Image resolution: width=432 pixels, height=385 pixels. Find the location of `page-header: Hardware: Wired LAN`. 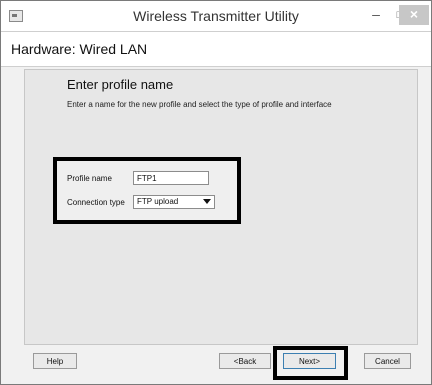

page-header: Hardware: Wired LAN is located at coordinates (216, 49).